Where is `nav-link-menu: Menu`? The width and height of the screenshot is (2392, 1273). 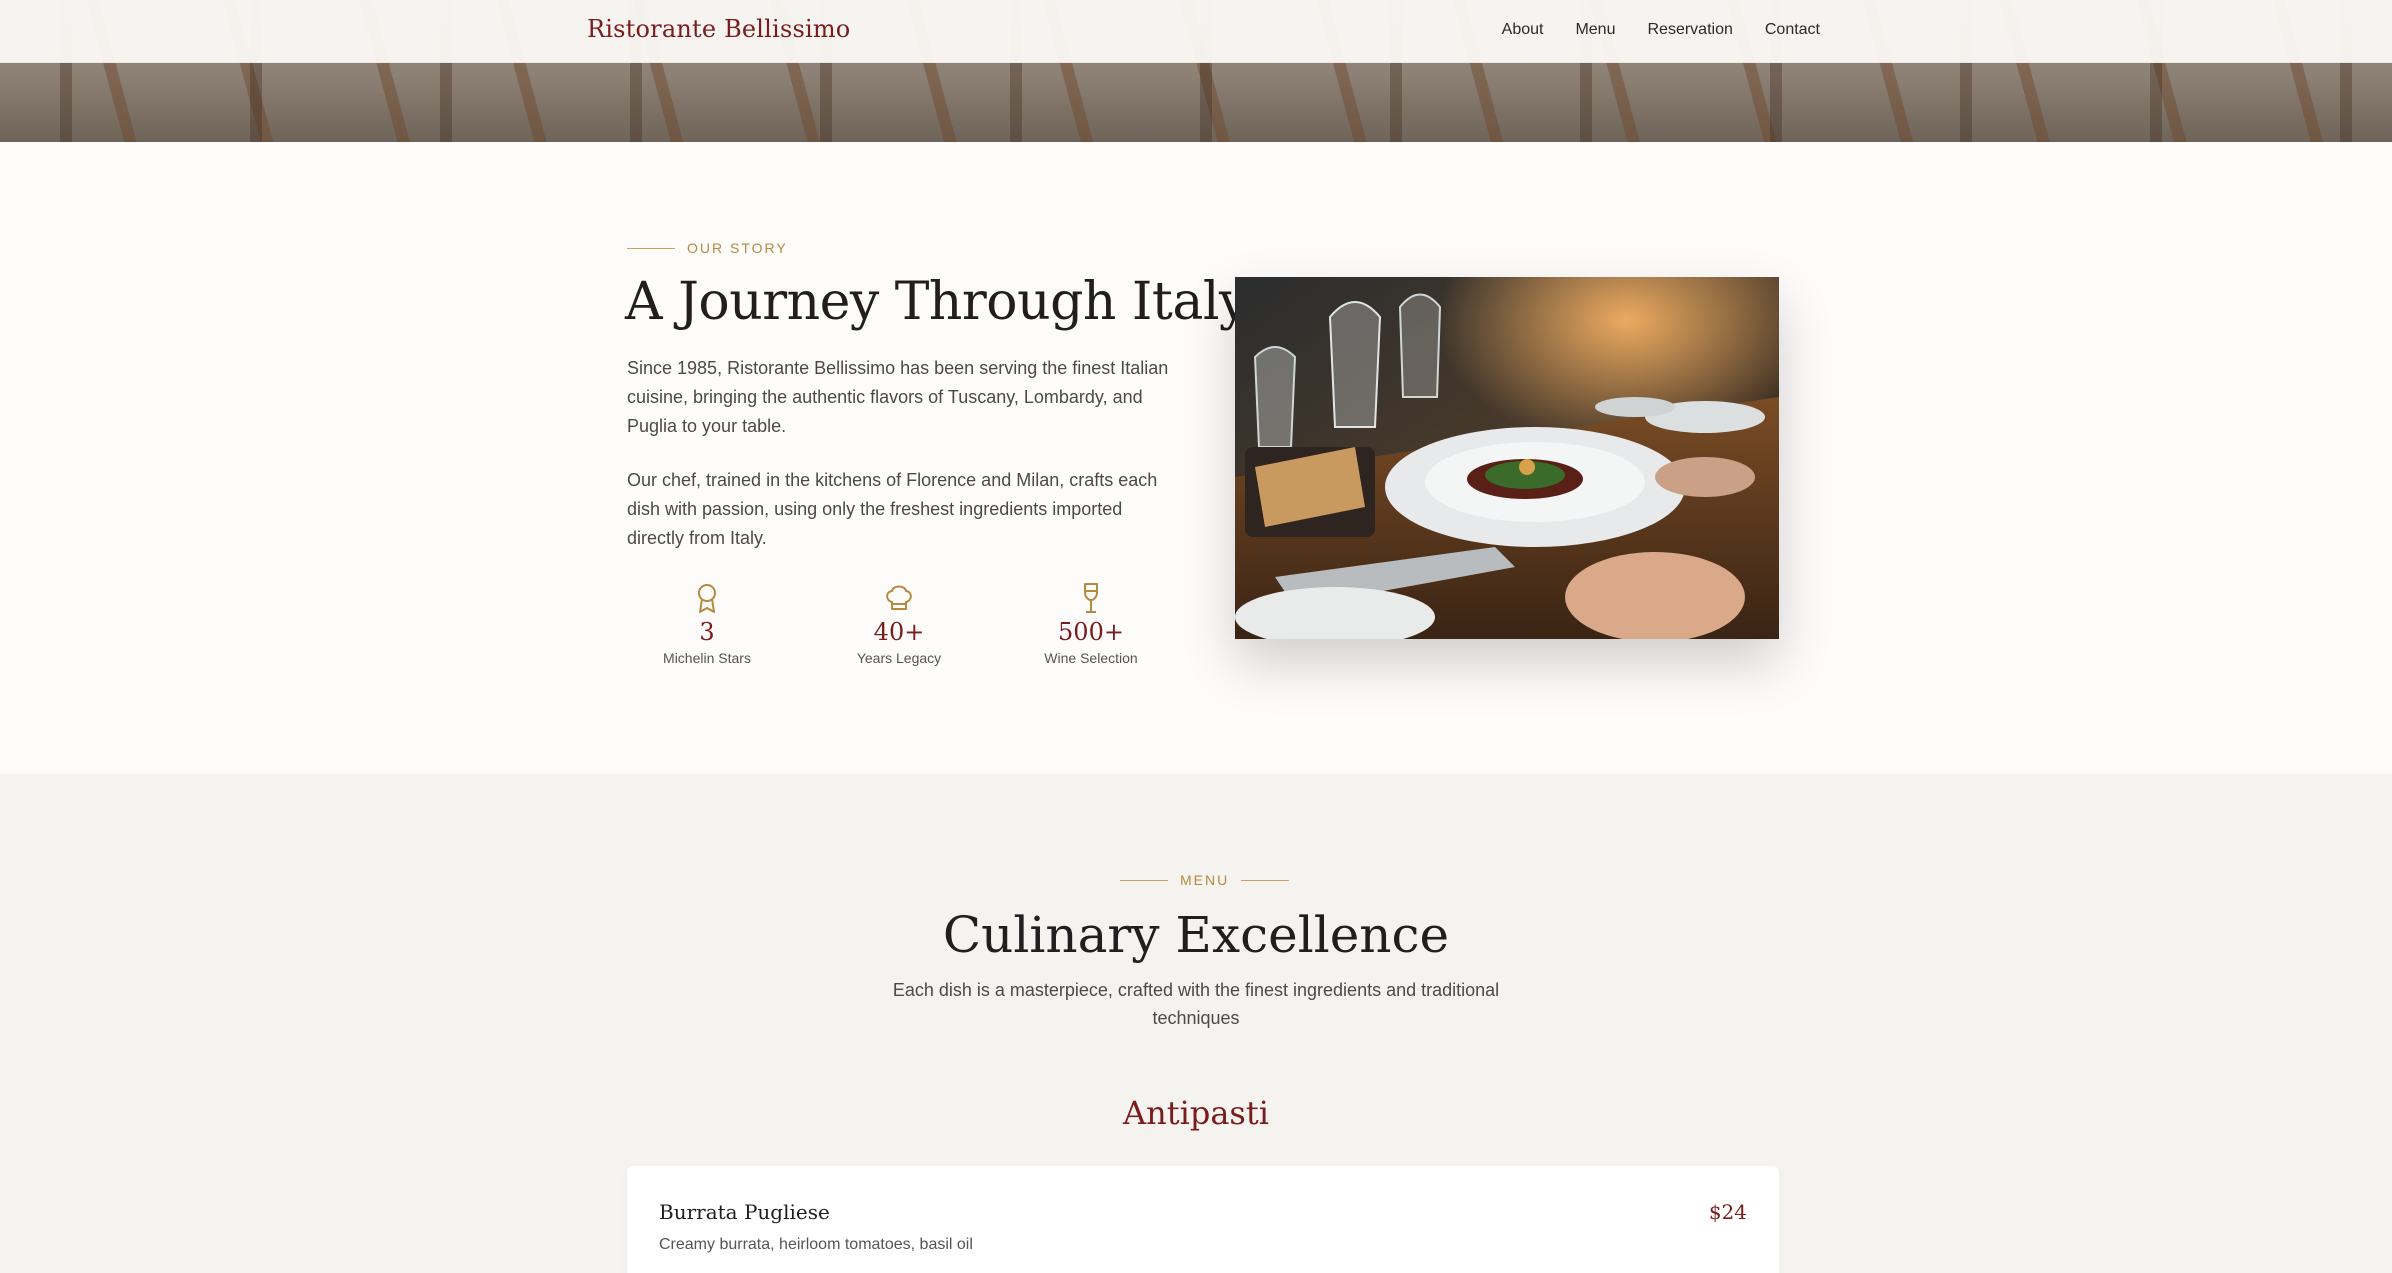
nav-link-menu: Menu is located at coordinates (1595, 30).